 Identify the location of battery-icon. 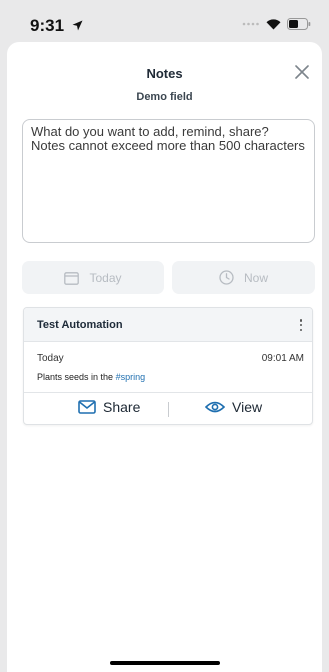
(299, 24).